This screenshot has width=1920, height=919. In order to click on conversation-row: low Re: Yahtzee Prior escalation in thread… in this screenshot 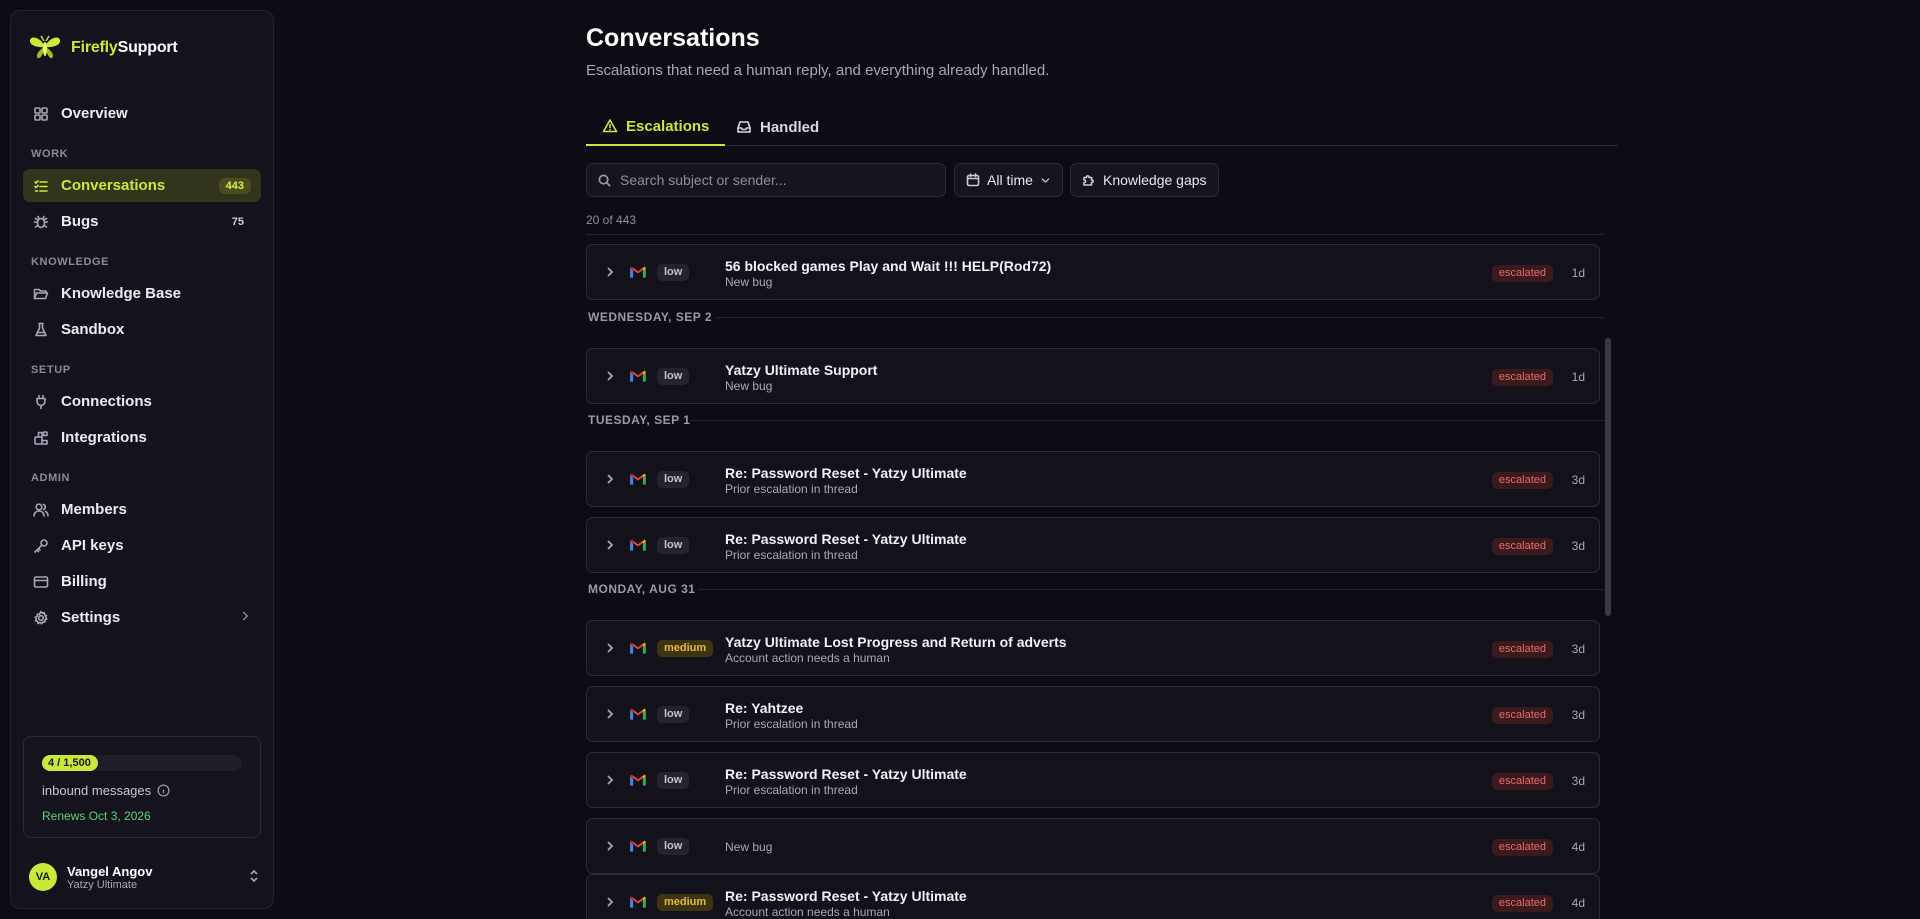, I will do `click(1093, 714)`.